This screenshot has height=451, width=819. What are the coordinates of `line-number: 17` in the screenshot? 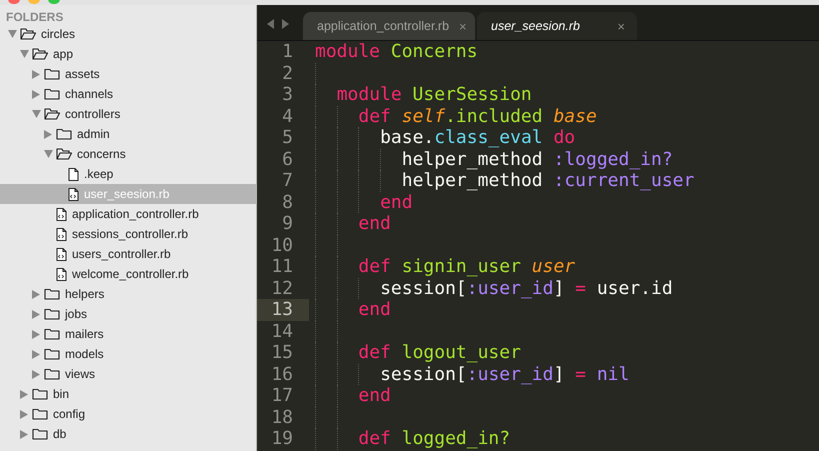 It's located at (282, 395).